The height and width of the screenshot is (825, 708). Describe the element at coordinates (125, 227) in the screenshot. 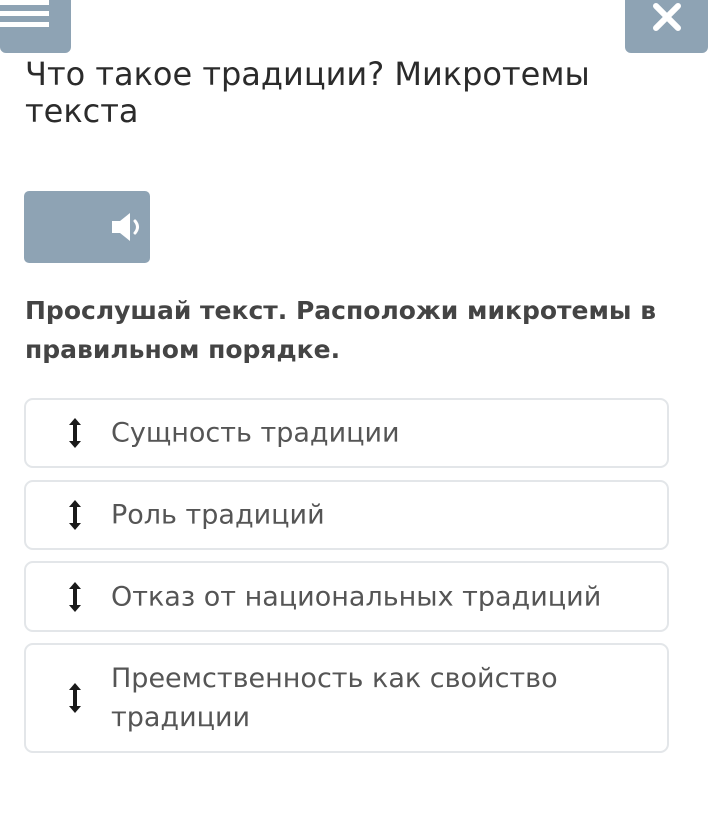

I see `speaker-icon` at that location.